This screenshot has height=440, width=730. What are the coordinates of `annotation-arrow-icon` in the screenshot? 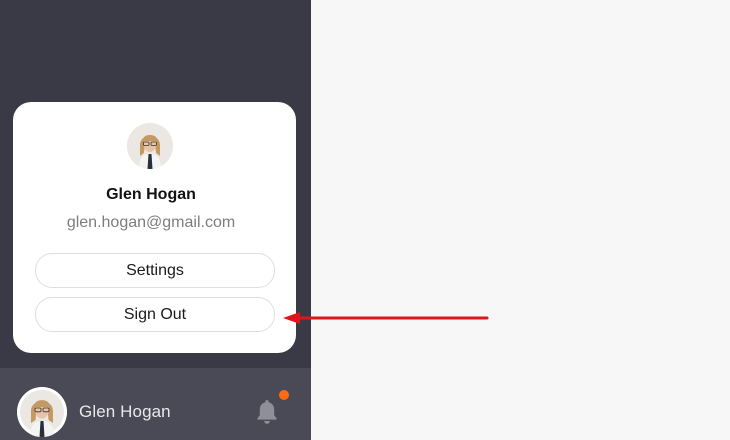 It's located at (386, 318).